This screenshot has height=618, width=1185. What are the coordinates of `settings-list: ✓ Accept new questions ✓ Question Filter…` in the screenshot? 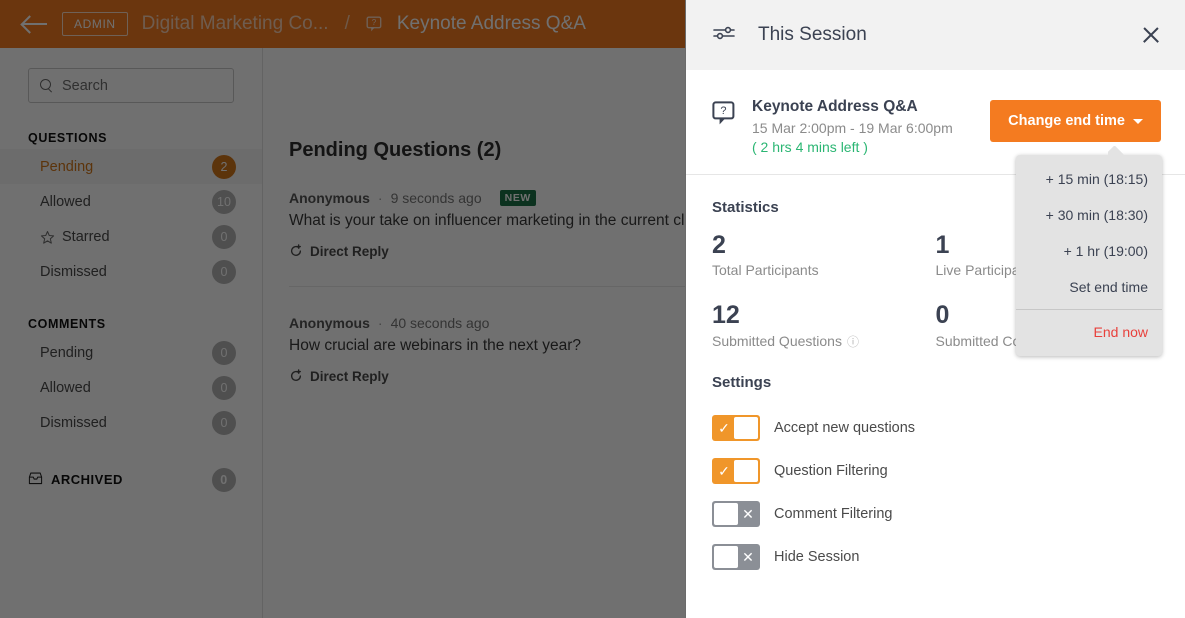 It's located at (935, 493).